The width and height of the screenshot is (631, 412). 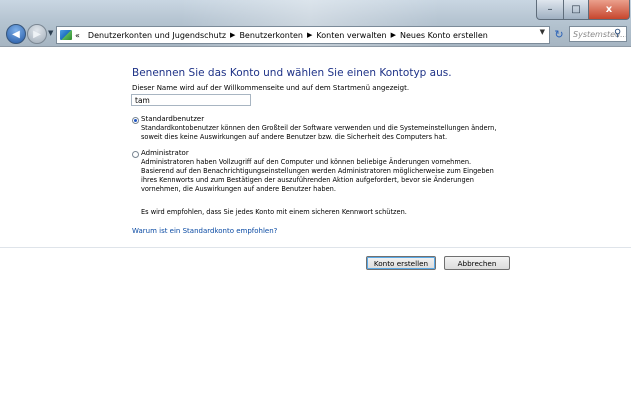 What do you see at coordinates (271, 35) in the screenshot?
I see `breadcrumb-item: Benutzerkonten` at bounding box center [271, 35].